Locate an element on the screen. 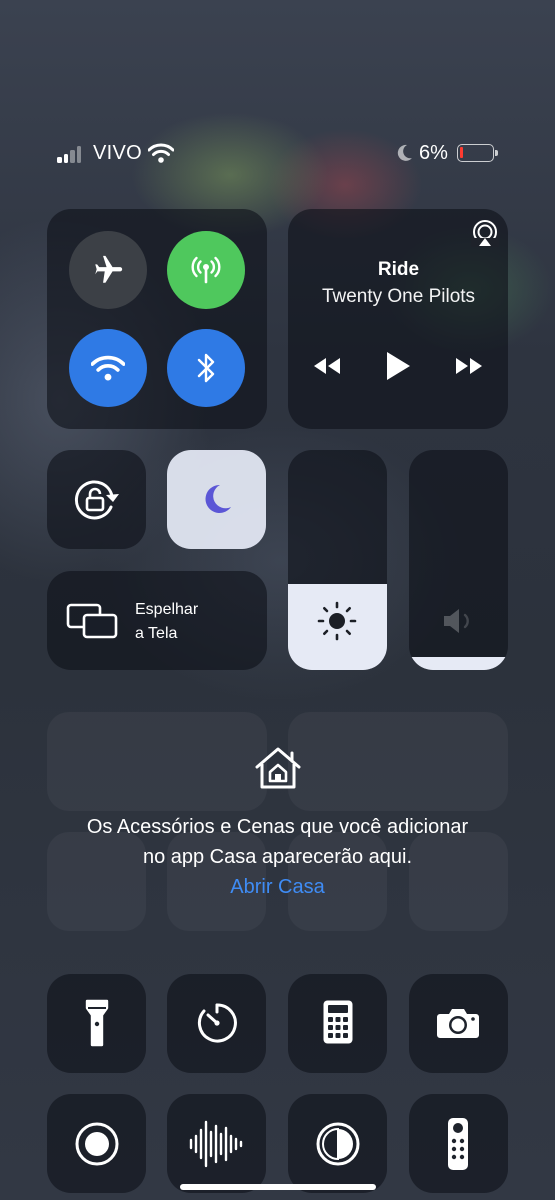 The image size is (555, 1200). apple-tv-remote-icon is located at coordinates (458, 1144).